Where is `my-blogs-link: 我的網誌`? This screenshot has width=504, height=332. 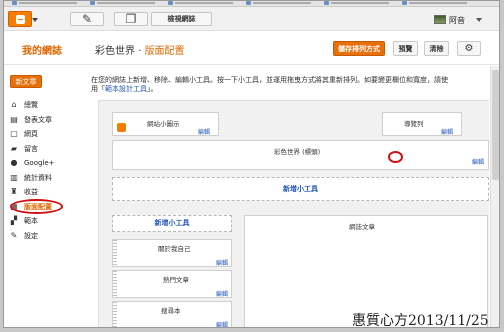
my-blogs-link: 我的網誌 is located at coordinates (42, 49).